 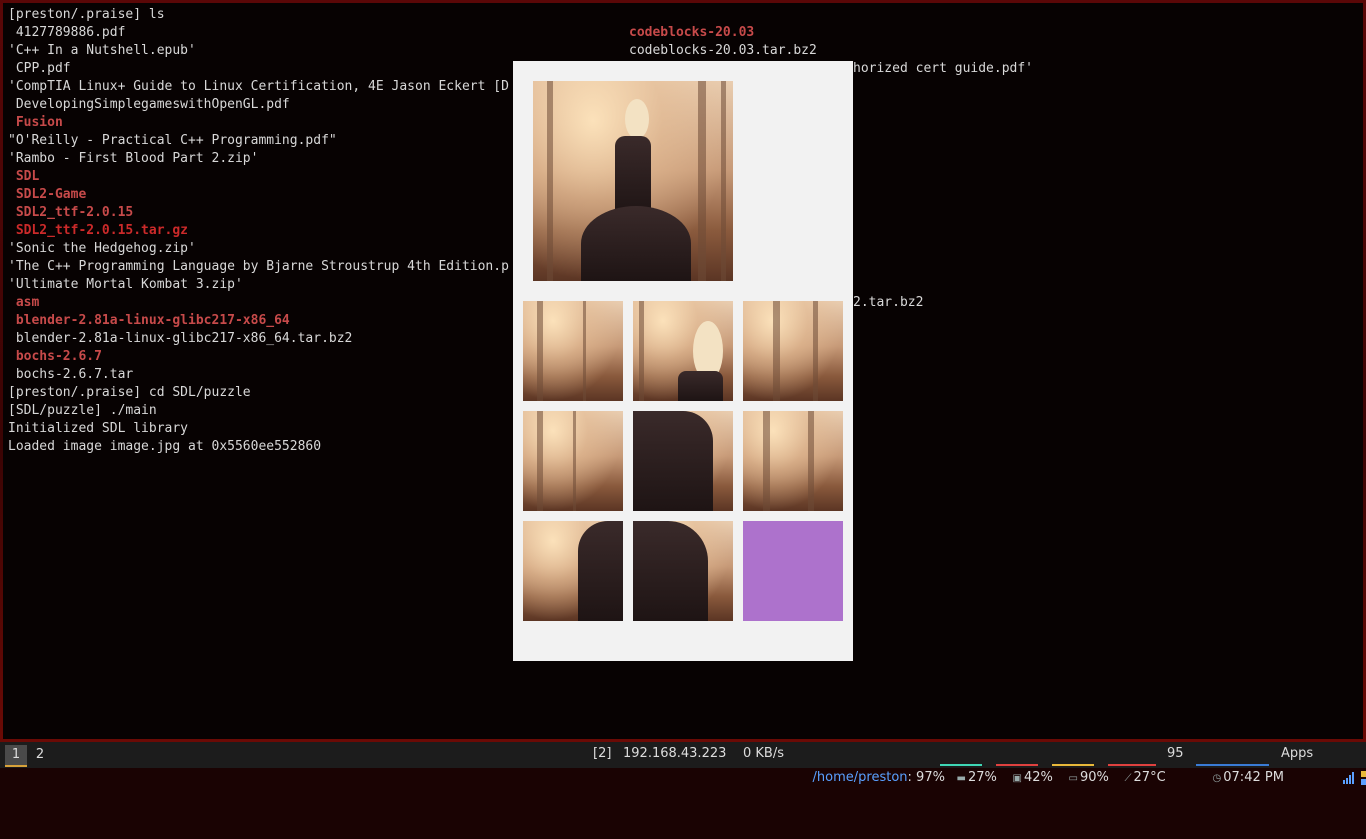 What do you see at coordinates (133, 158) in the screenshot?
I see `terminal-line: 'Rambo - First Blood Part 2.zip'` at bounding box center [133, 158].